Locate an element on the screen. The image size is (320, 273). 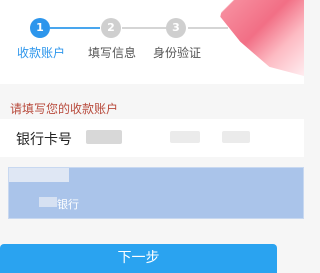
step-1-circle: 1 is located at coordinates (40, 28).